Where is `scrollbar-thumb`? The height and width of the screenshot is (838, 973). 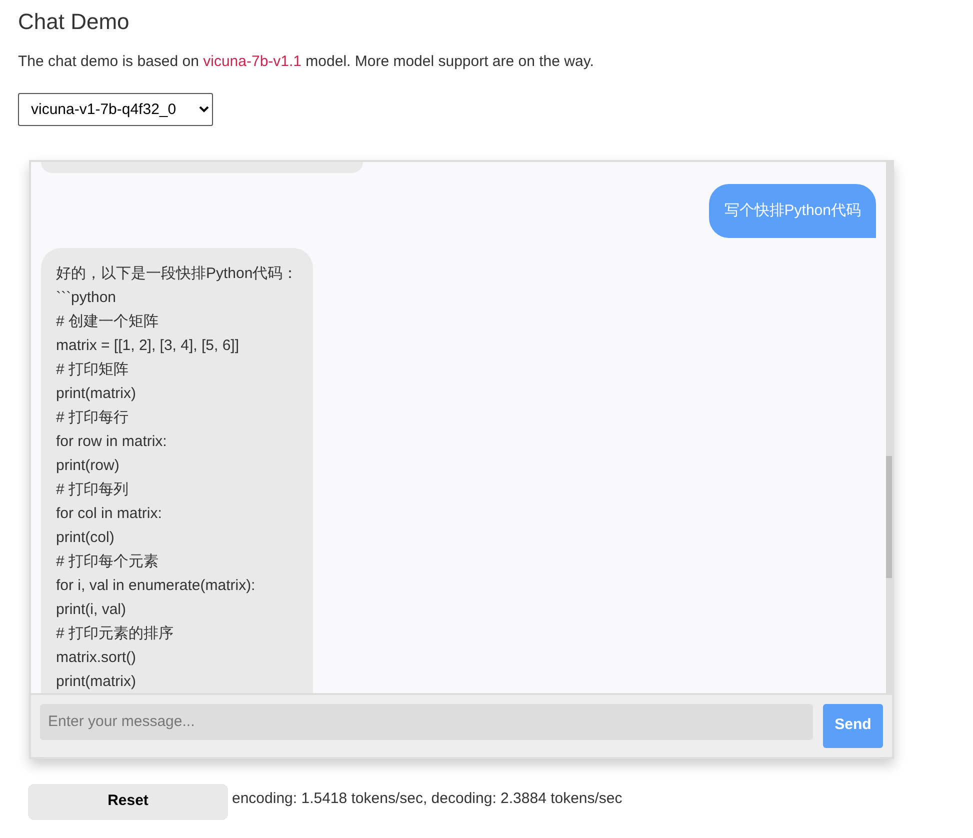 scrollbar-thumb is located at coordinates (889, 517).